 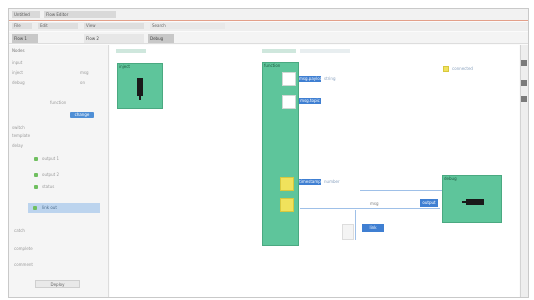 I want to click on sidebar-row-2: debug, so click(x=27, y=82).